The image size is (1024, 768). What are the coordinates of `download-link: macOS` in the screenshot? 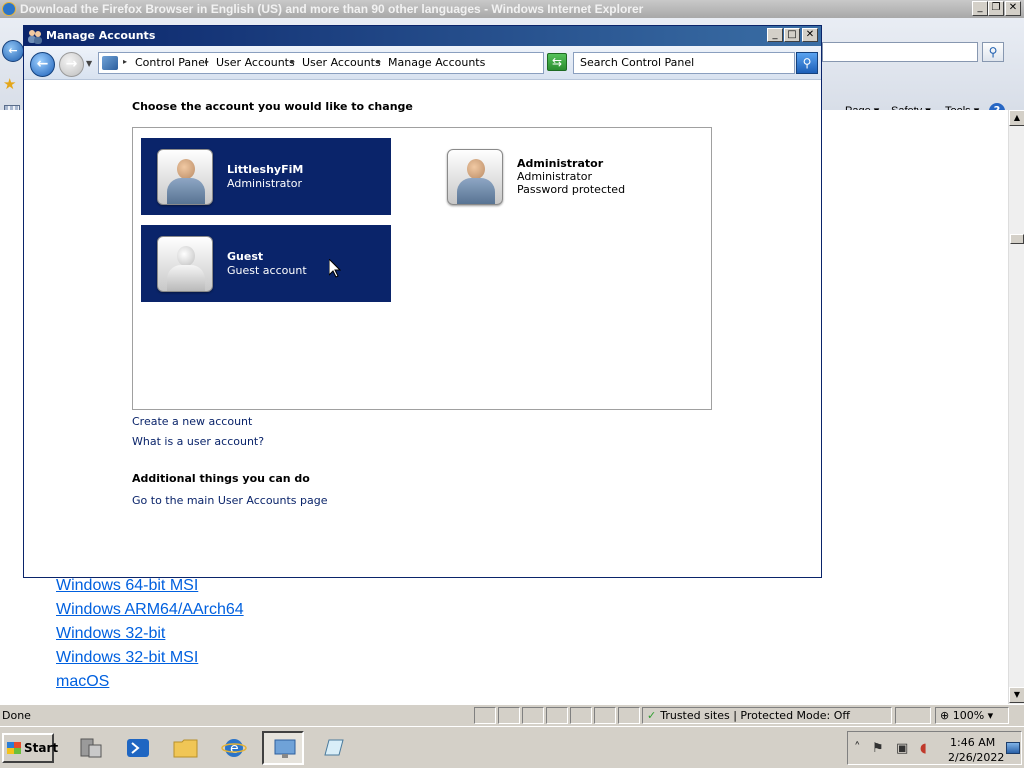 It's located at (150, 684).